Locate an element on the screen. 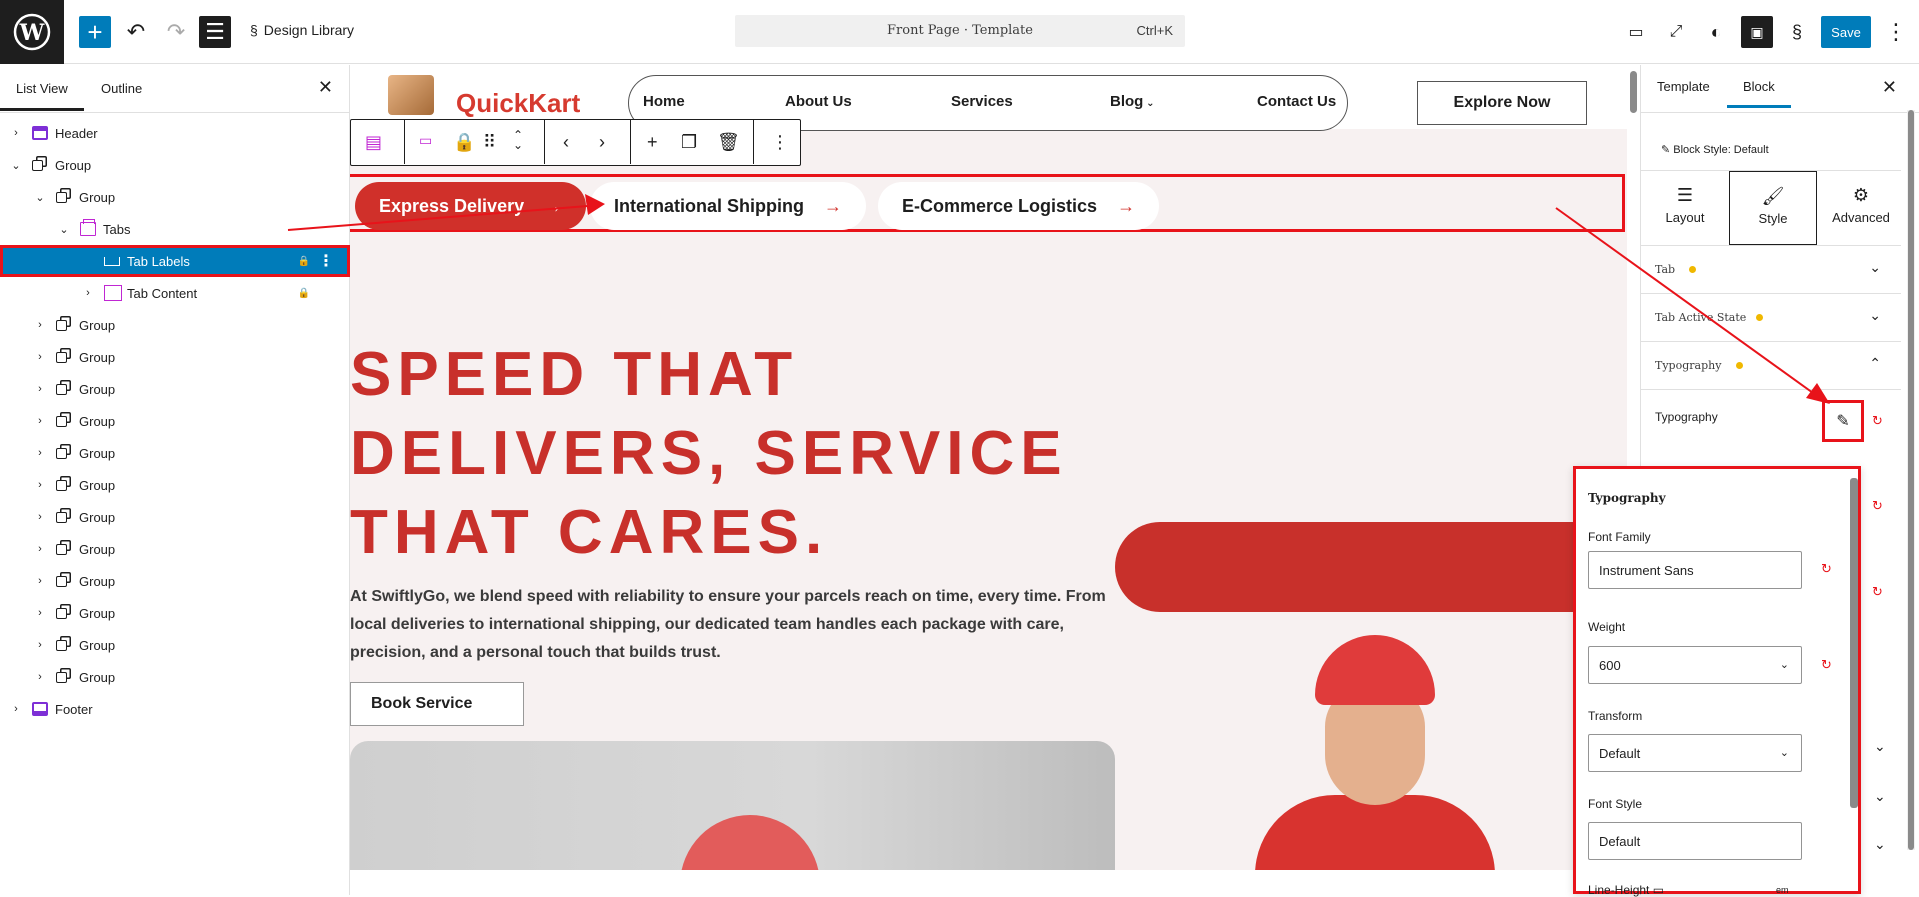  tab-template: Template is located at coordinates (1683, 86).